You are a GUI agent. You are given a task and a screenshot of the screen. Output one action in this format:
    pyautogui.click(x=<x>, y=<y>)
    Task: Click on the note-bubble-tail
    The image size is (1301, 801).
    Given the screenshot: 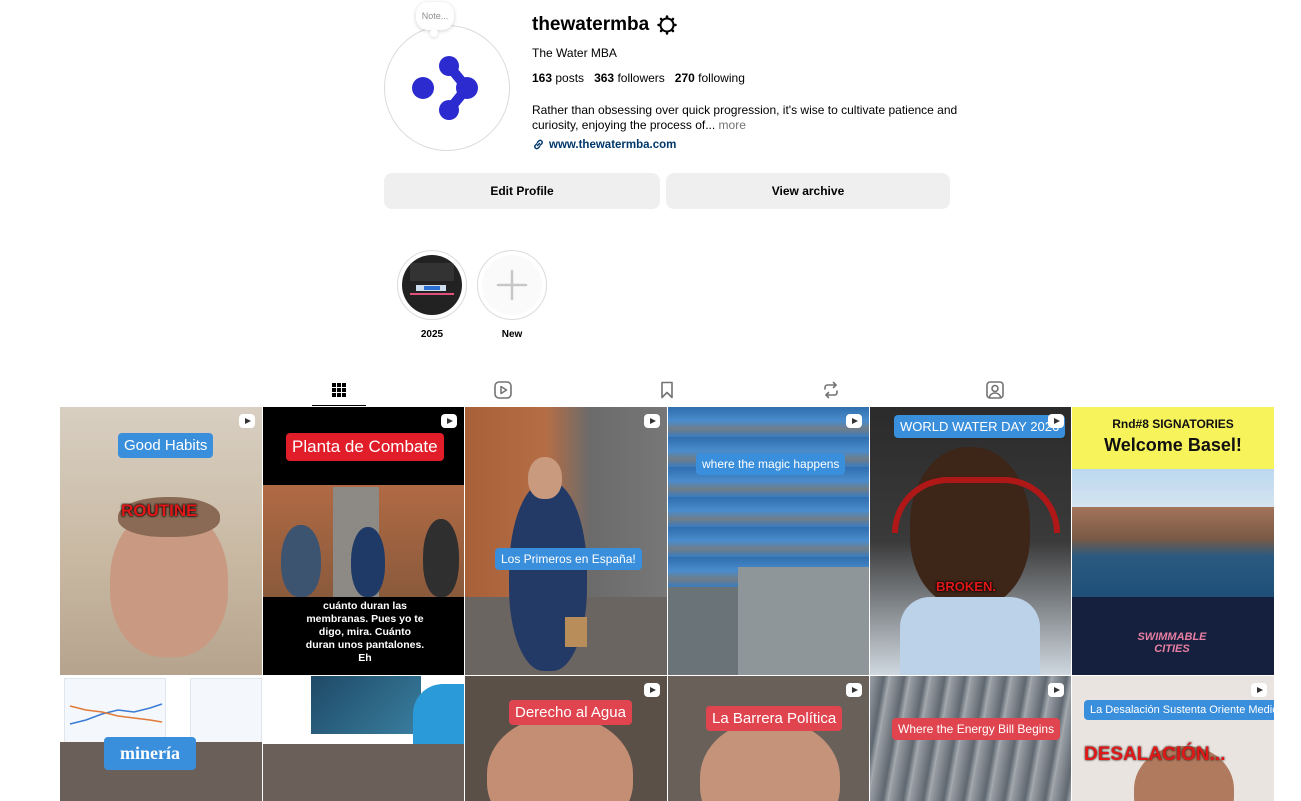 What is the action you would take?
    pyautogui.click(x=434, y=33)
    